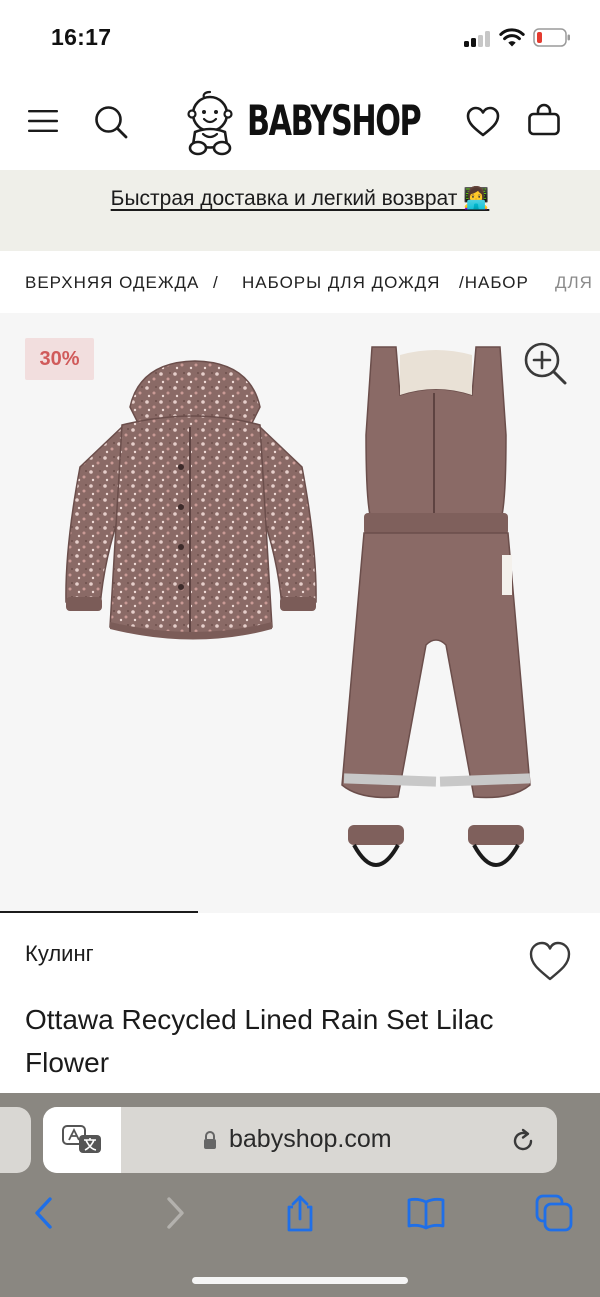 Image resolution: width=600 pixels, height=1297 pixels. I want to click on breadcrumb-item-rain-sets: НАБОРЫ ДЛЯ ДОЖДЯ, so click(341, 283).